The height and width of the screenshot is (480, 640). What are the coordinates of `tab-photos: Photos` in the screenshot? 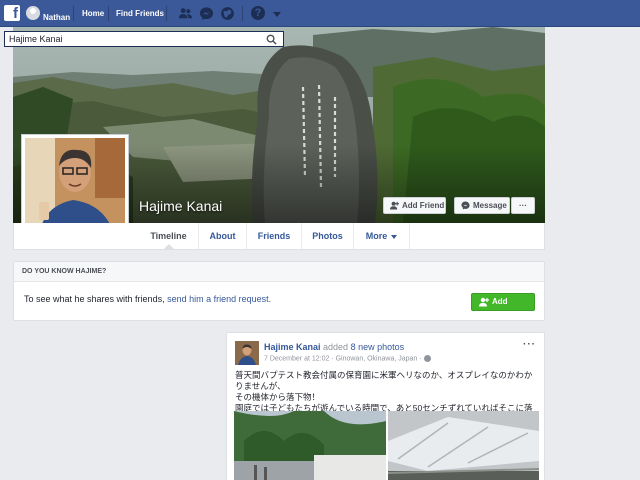 It's located at (328, 236).